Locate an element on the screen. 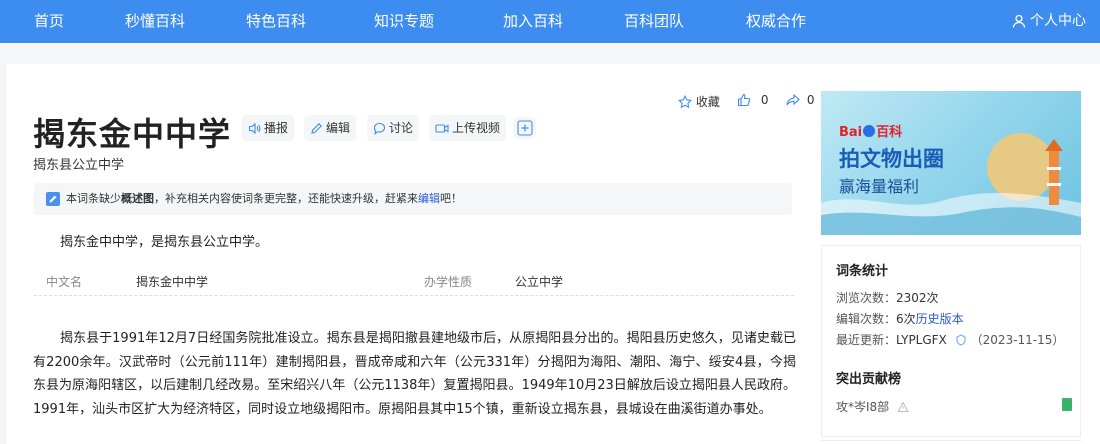 The image size is (1100, 444). upload-video-button: 上传视频 is located at coordinates (468, 128).